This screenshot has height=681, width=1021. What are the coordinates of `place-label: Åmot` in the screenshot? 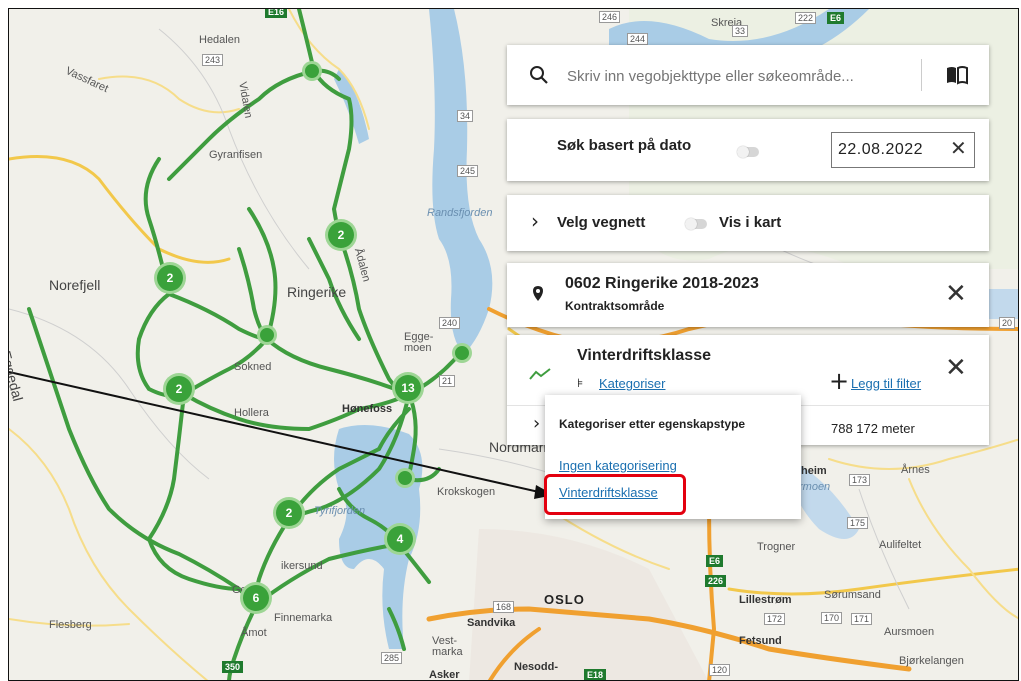 It's located at (254, 633).